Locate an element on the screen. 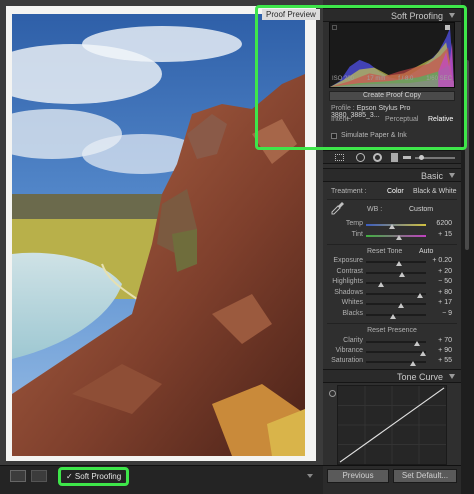 The height and width of the screenshot is (494, 474). temp-value: 6200 is located at coordinates (439, 223).